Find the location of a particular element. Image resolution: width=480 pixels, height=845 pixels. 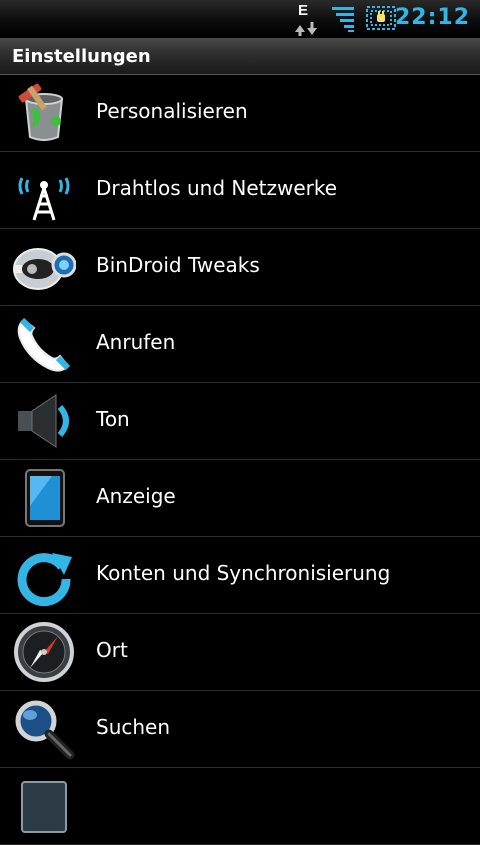

status-bar: E 22:12 is located at coordinates (240, 19).